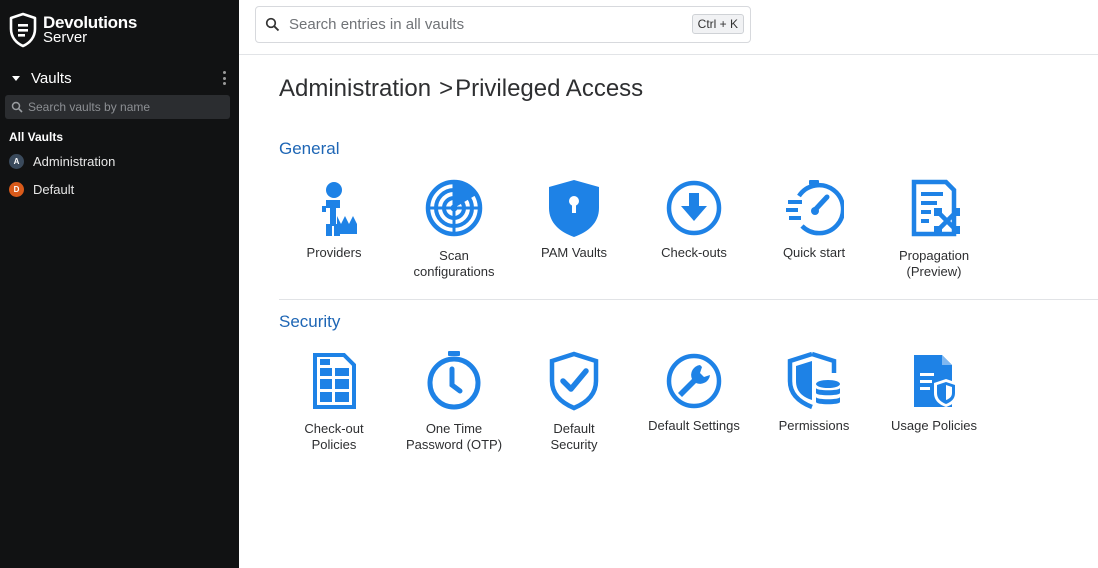 Image resolution: width=1098 pixels, height=568 pixels. I want to click on caret-down-icon, so click(16, 78).